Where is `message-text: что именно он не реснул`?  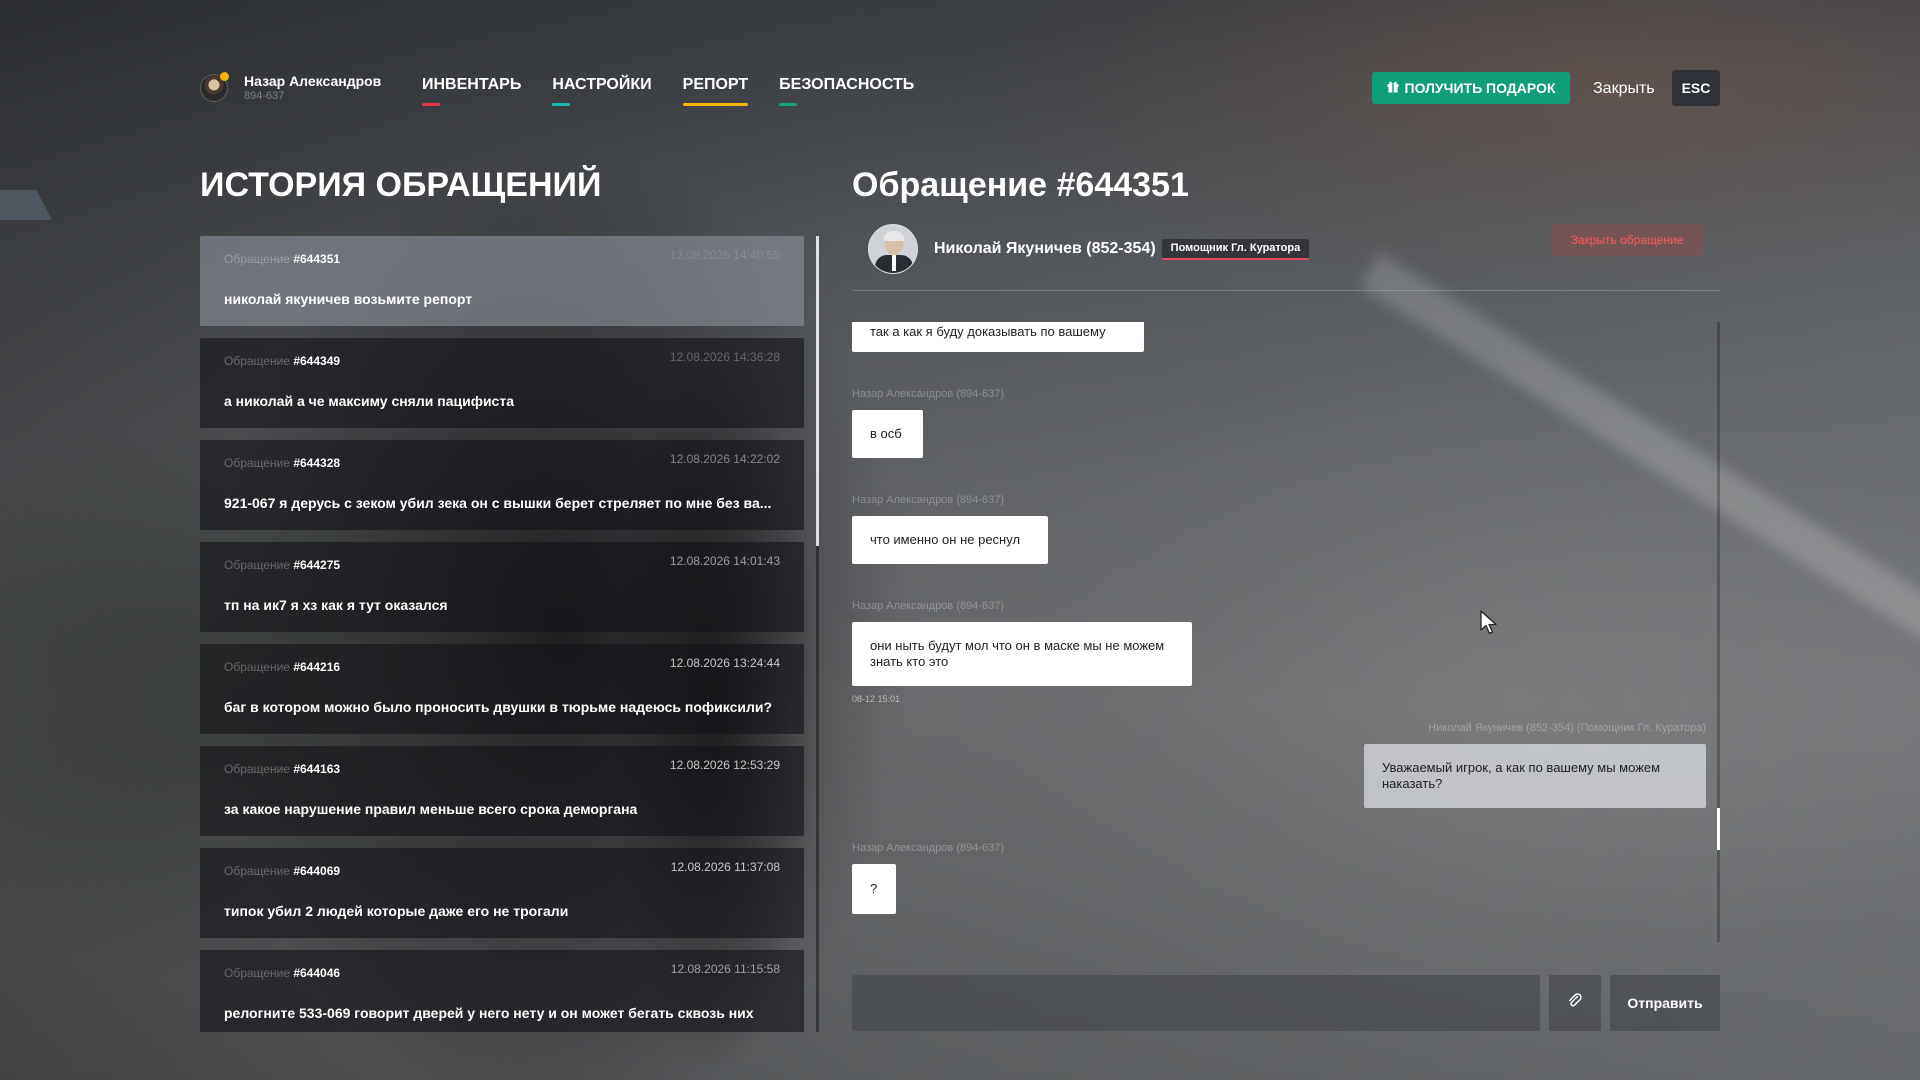
message-text: что именно он не реснул is located at coordinates (945, 539).